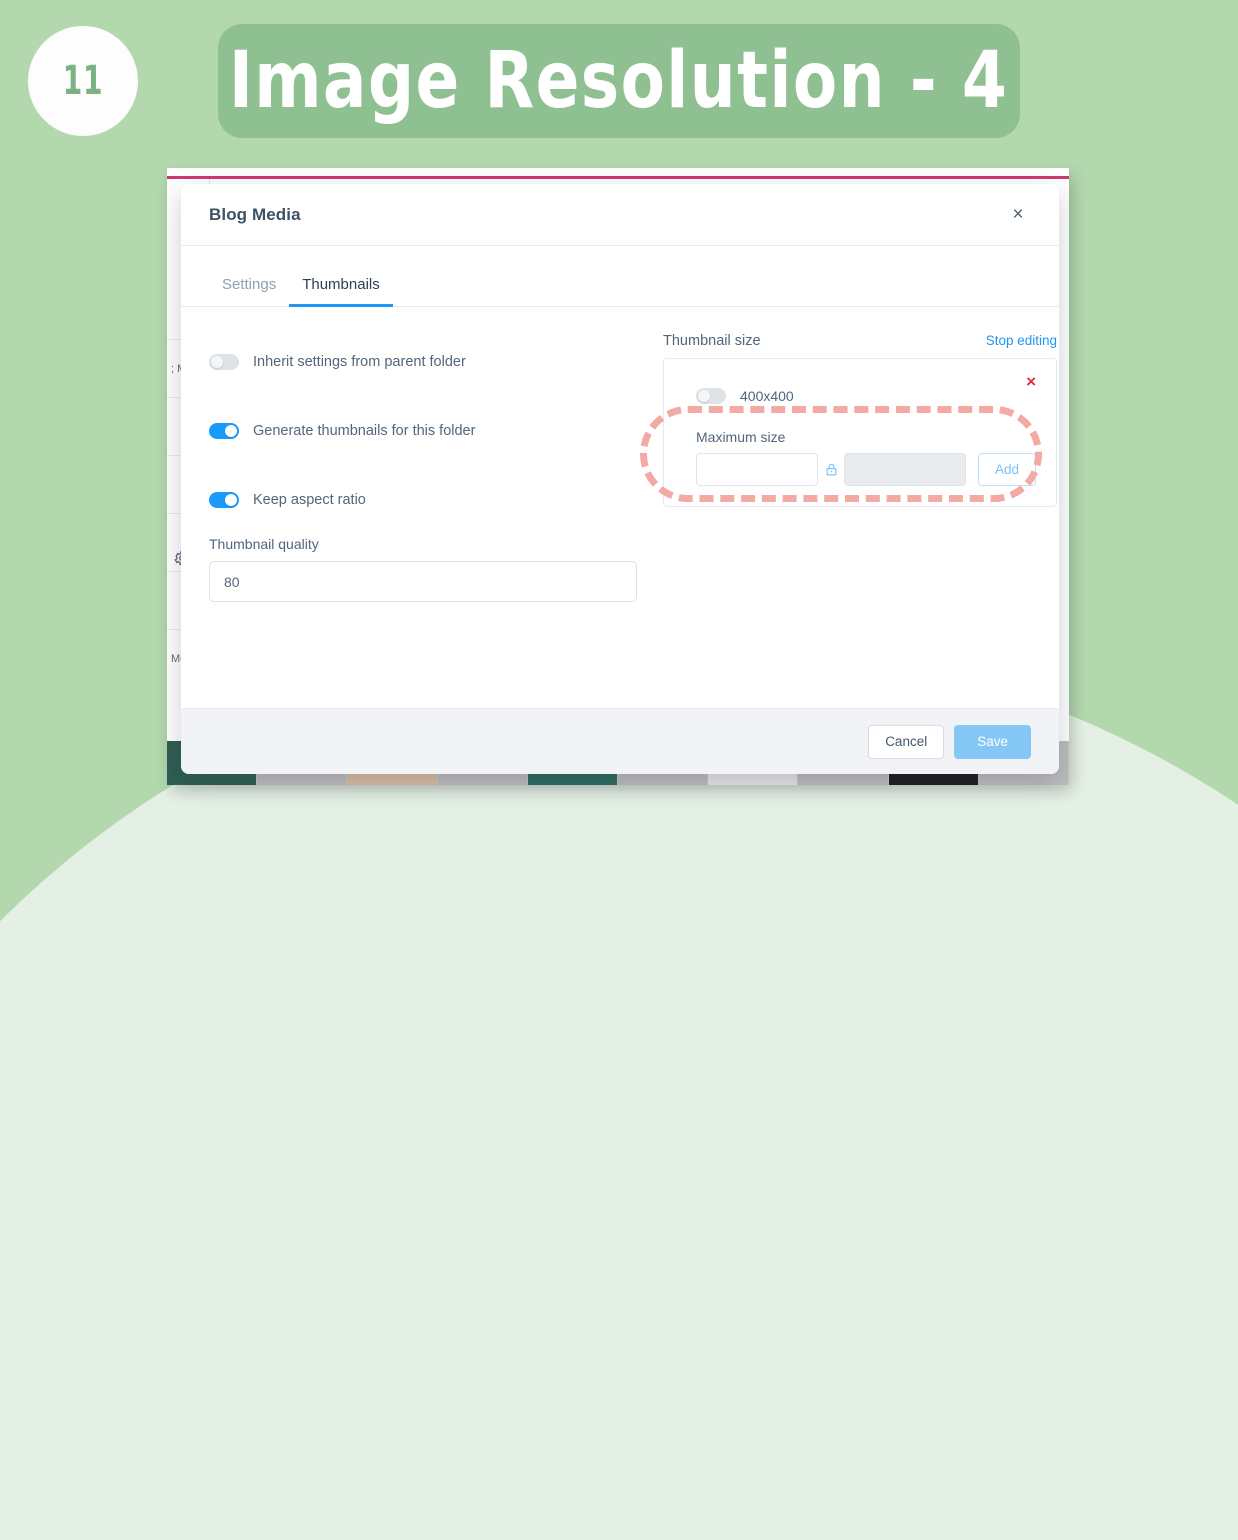 The image size is (1238, 1540). Describe the element at coordinates (866, 396) in the screenshot. I see `size-entry-row: 400x400` at that location.